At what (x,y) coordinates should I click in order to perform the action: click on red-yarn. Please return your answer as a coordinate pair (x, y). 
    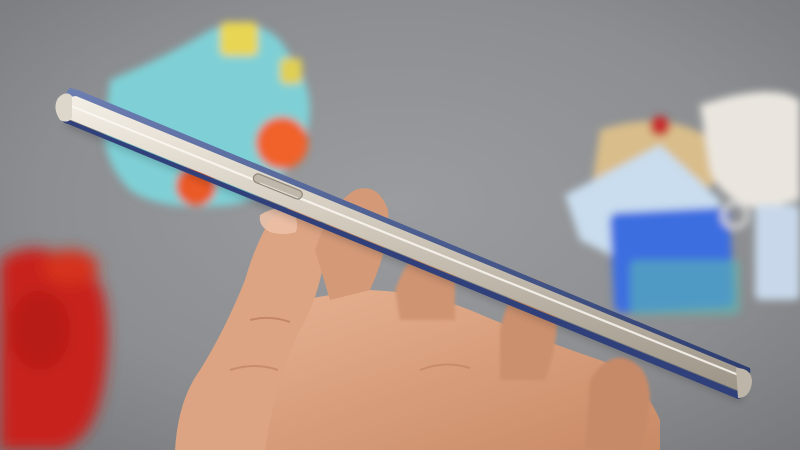
    Looking at the image, I should click on (54, 349).